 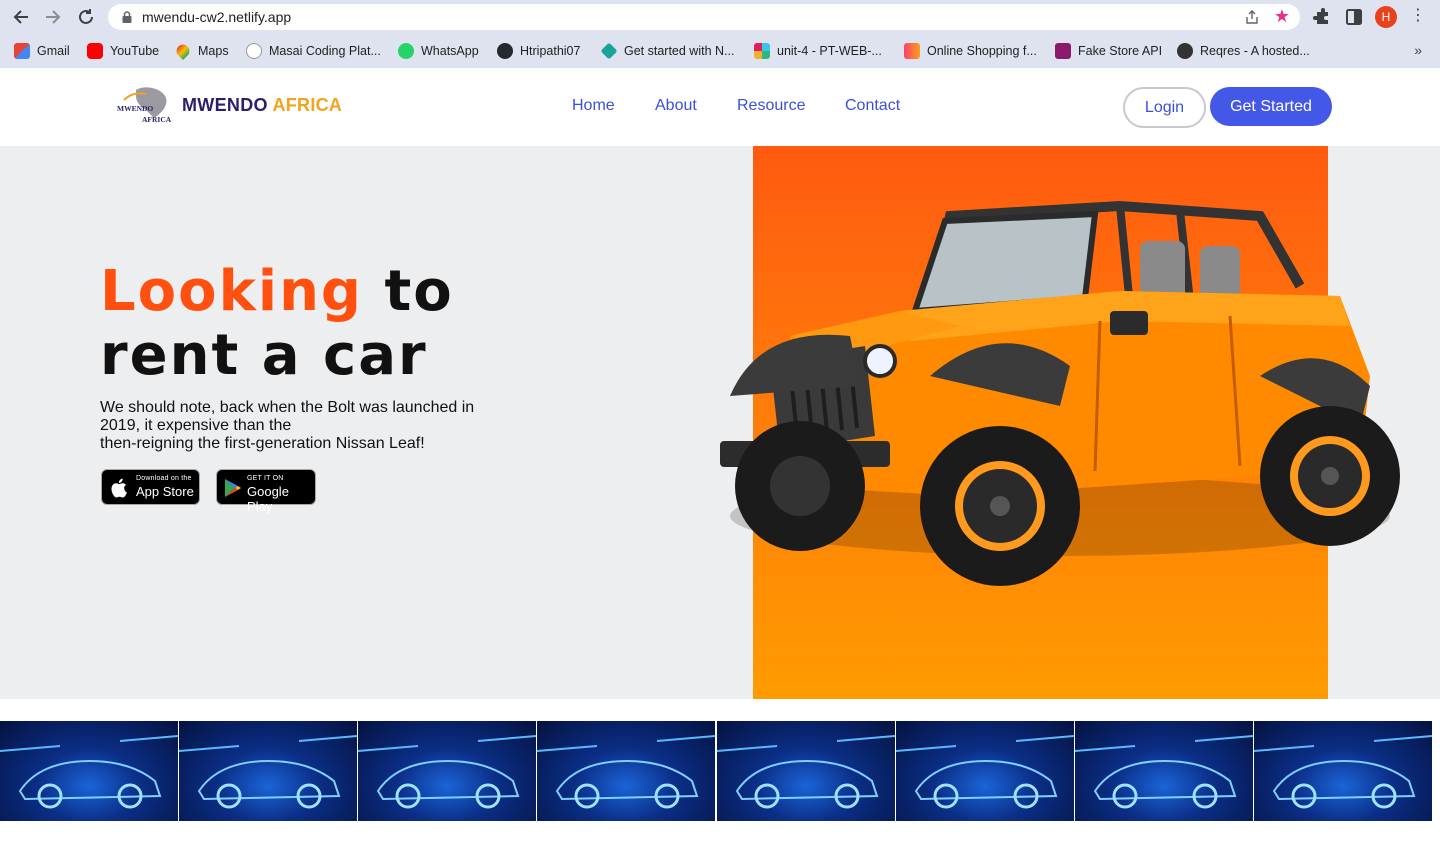 I want to click on bookmark-gmail: Gmail, so click(x=42, y=51).